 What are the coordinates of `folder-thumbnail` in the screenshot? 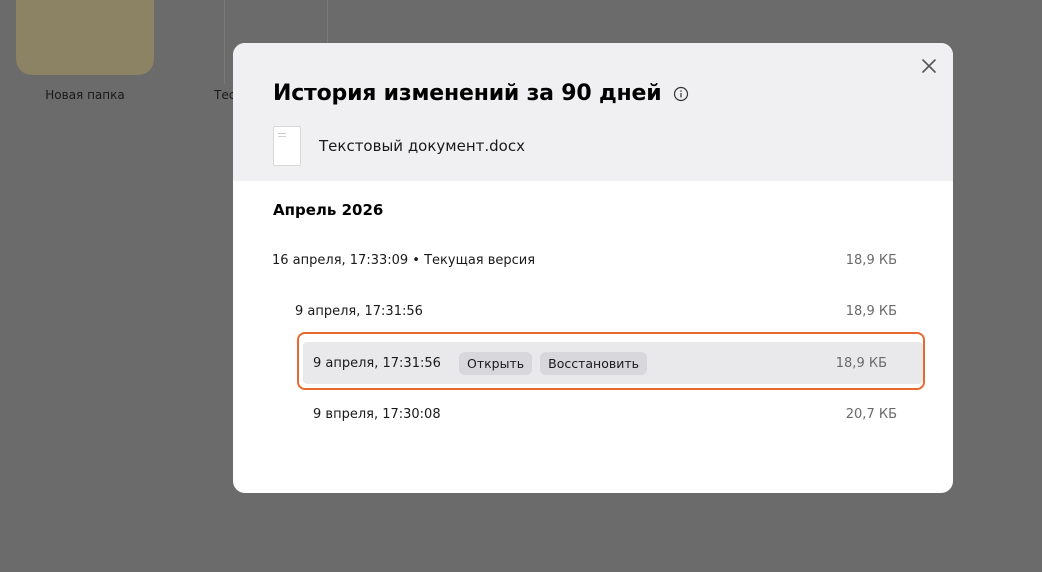 It's located at (85, 37).